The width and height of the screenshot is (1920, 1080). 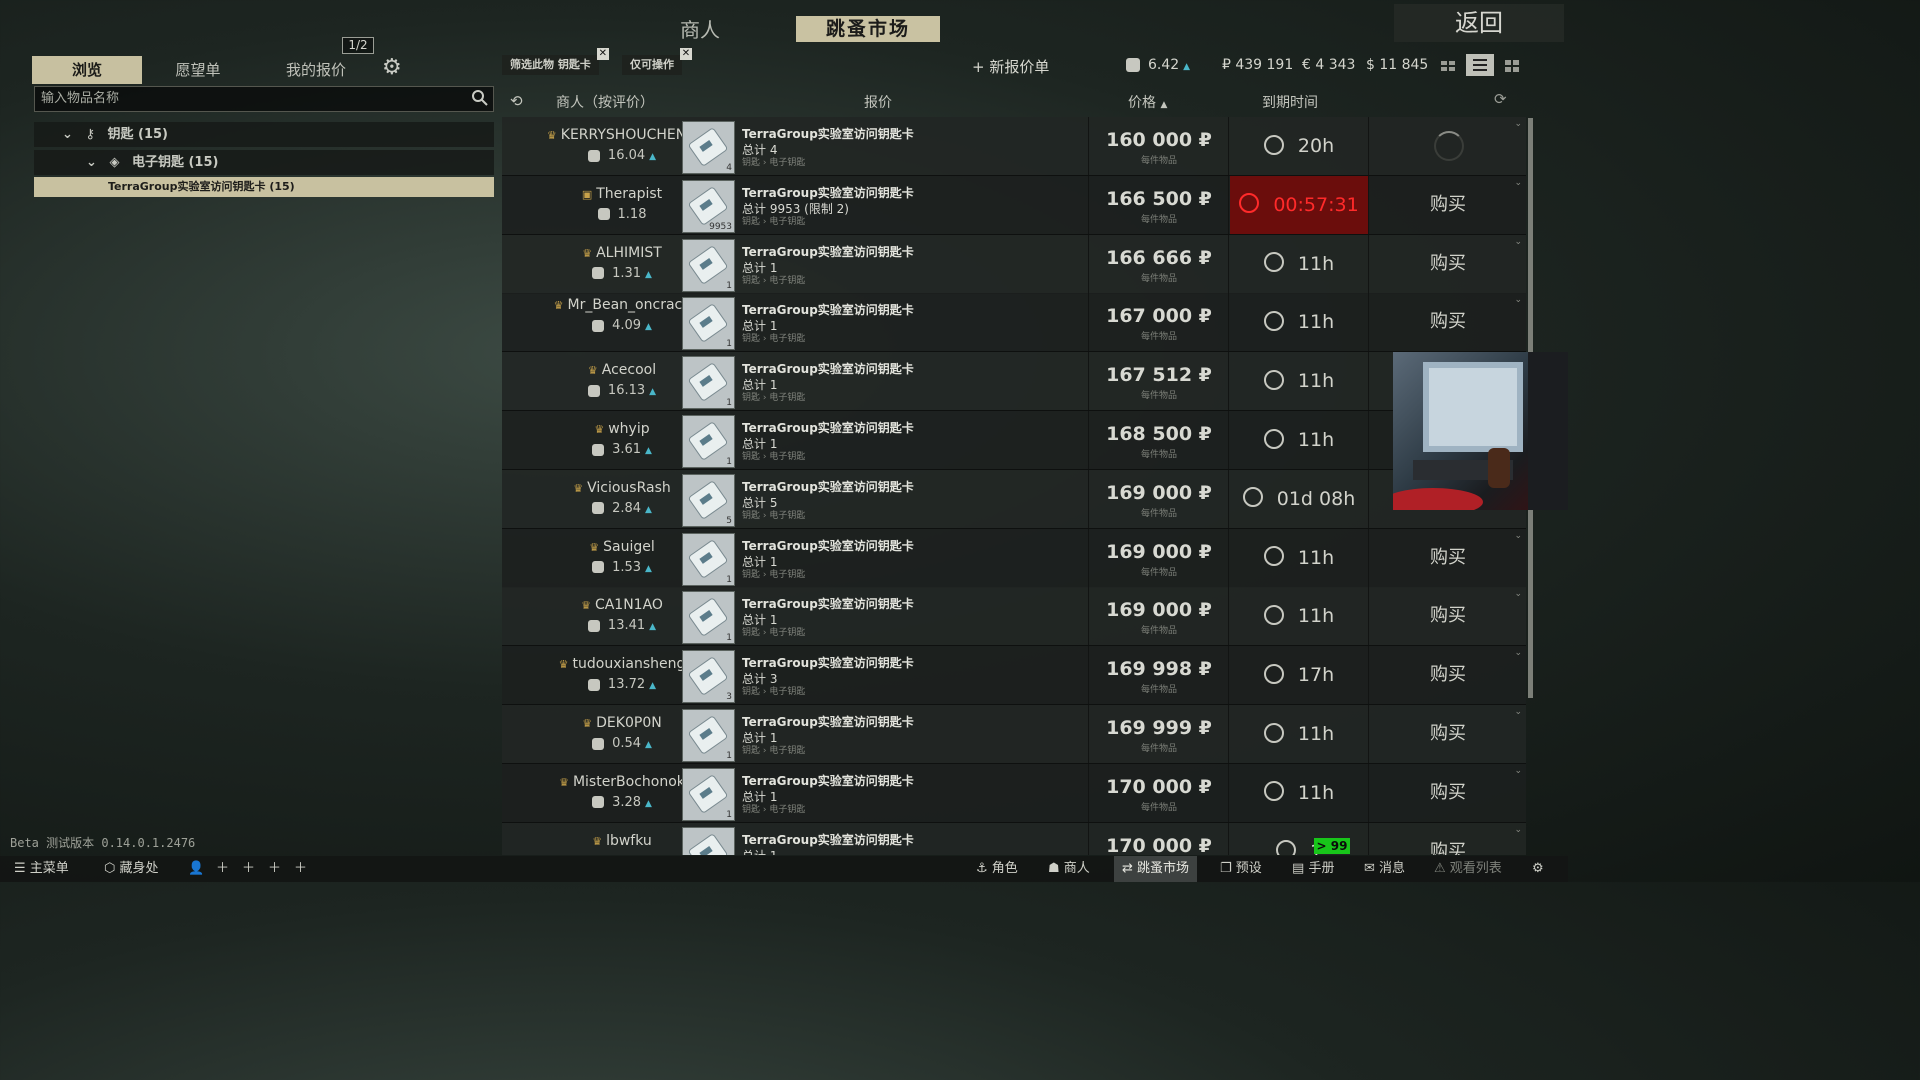 I want to click on keycard-thumbnail: 9953, so click(x=708, y=206).